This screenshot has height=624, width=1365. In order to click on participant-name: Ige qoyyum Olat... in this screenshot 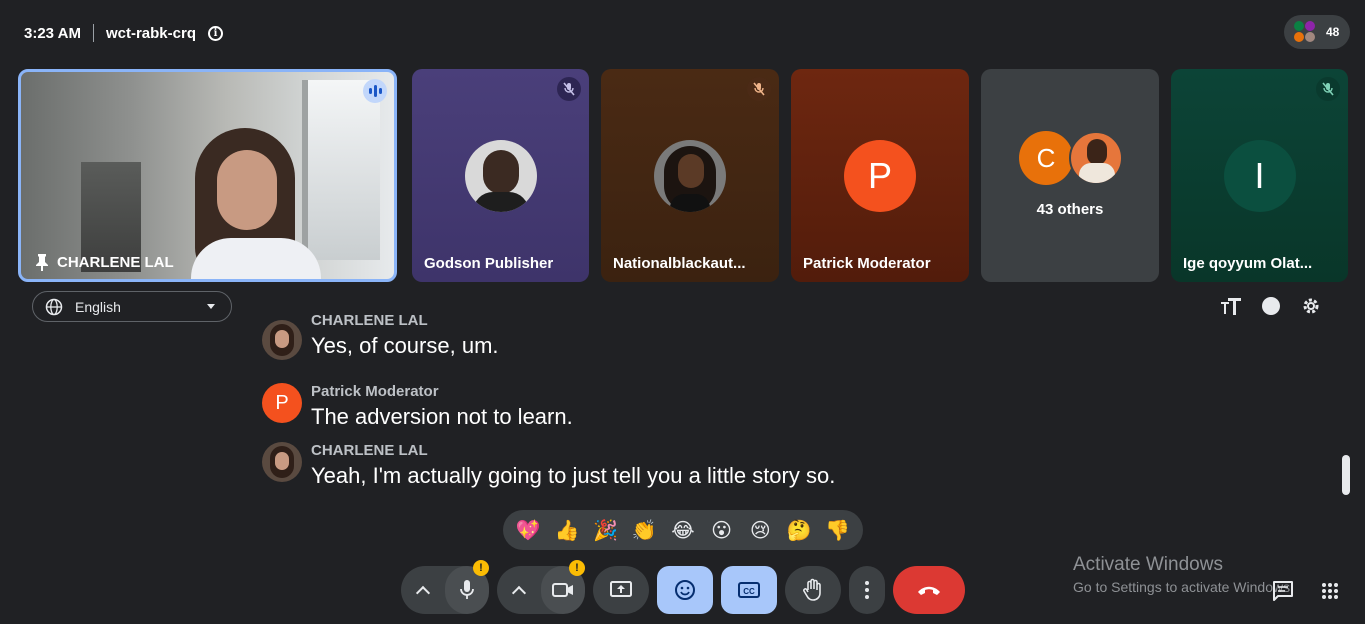, I will do `click(1248, 263)`.